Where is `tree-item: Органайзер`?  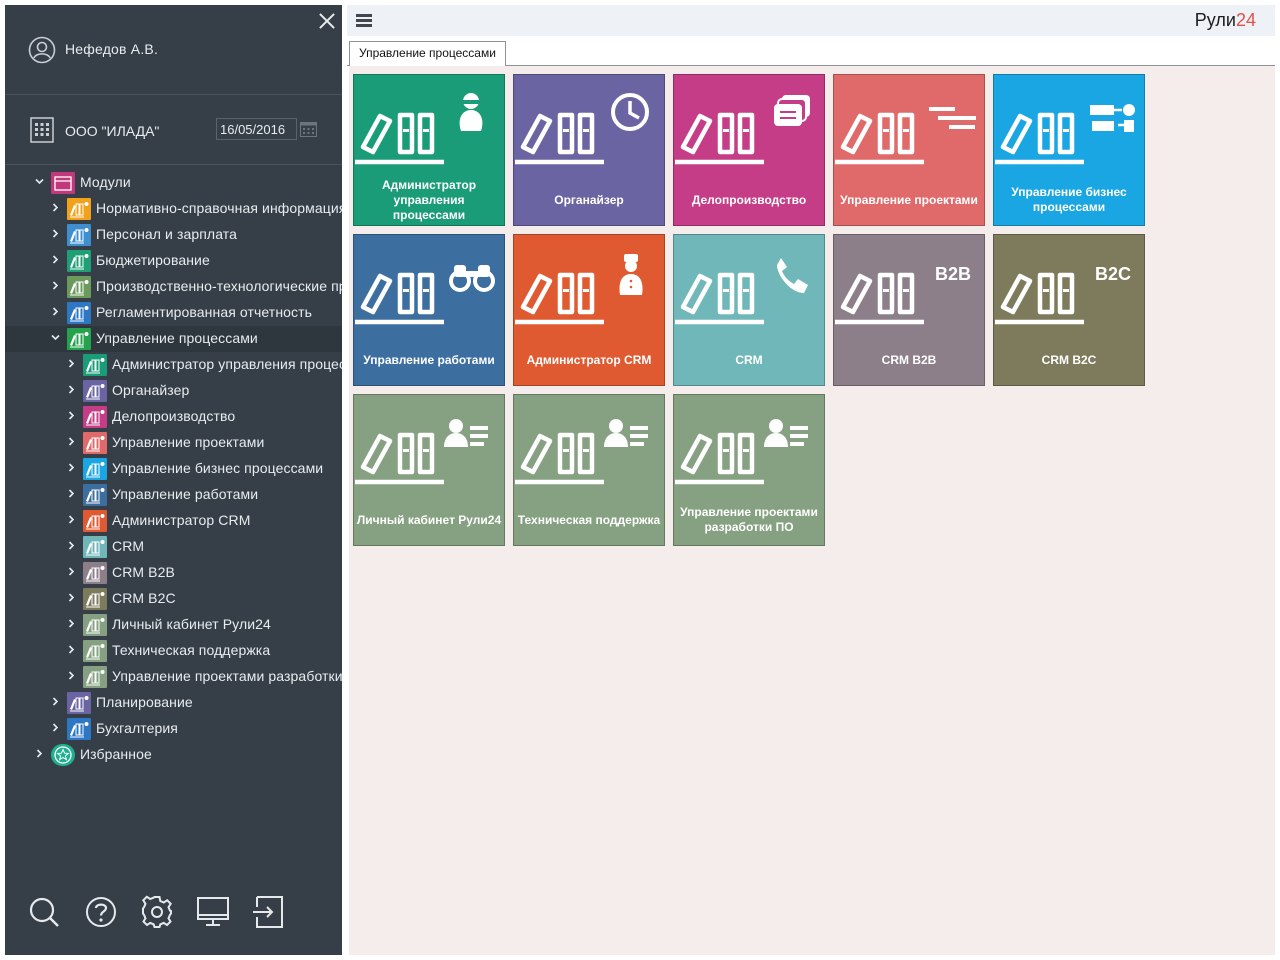
tree-item: Органайзер is located at coordinates (173, 391).